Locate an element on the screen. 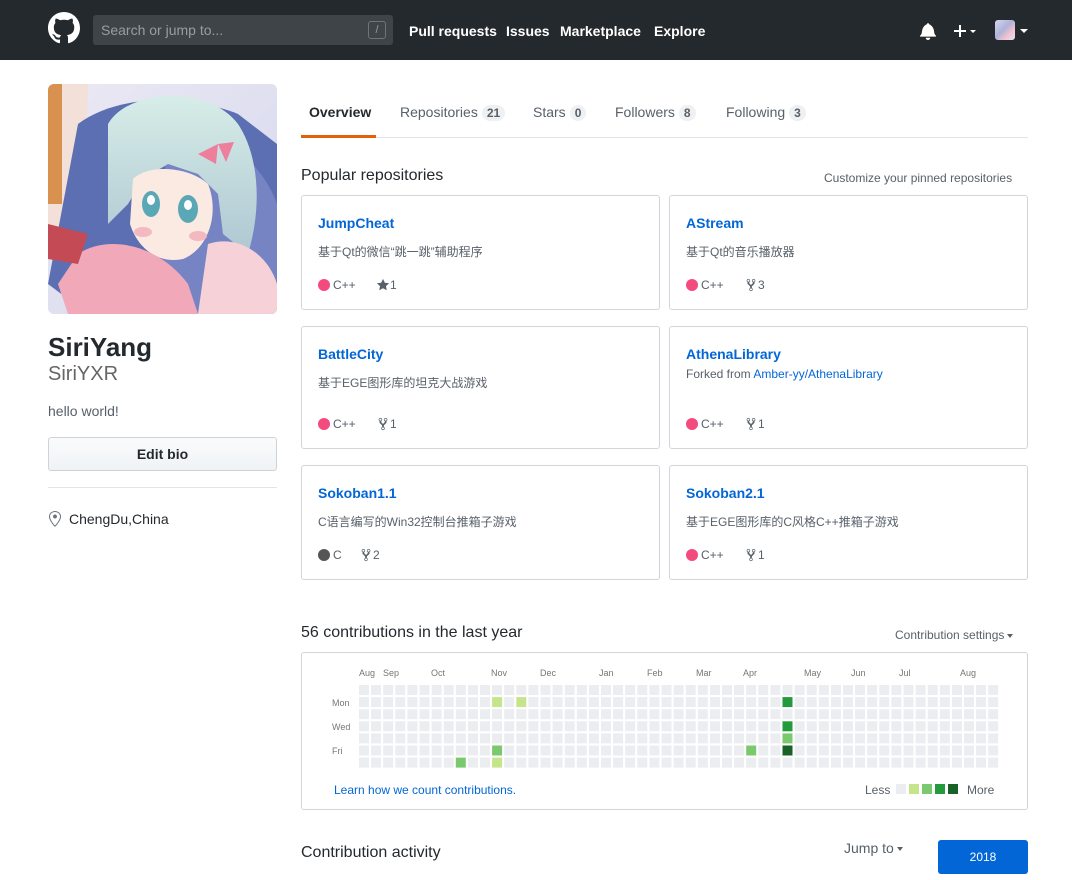 The width and height of the screenshot is (1072, 880). repo-stat-count: 3 is located at coordinates (761, 285).